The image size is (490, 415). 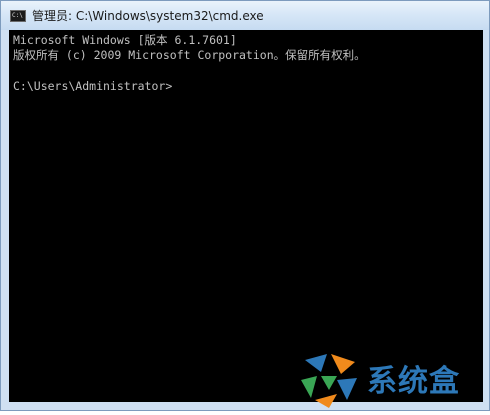 I want to click on cmd-icon: C:\, so click(x=18, y=15).